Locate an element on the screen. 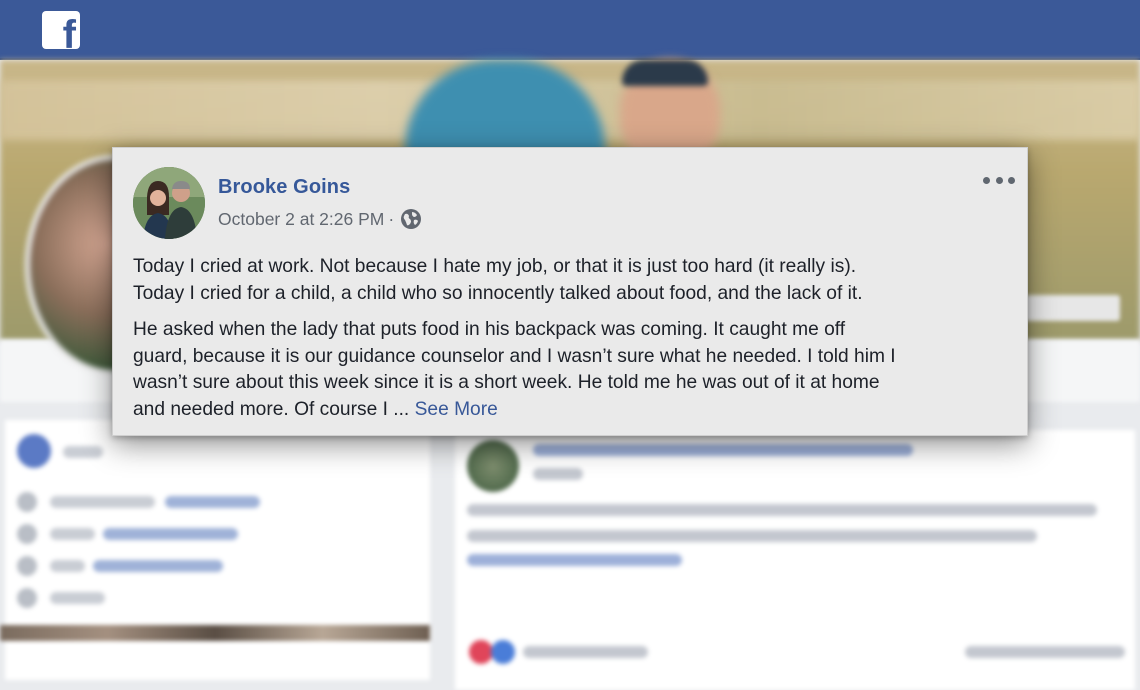 The height and width of the screenshot is (690, 1140). intro-card is located at coordinates (217, 550).